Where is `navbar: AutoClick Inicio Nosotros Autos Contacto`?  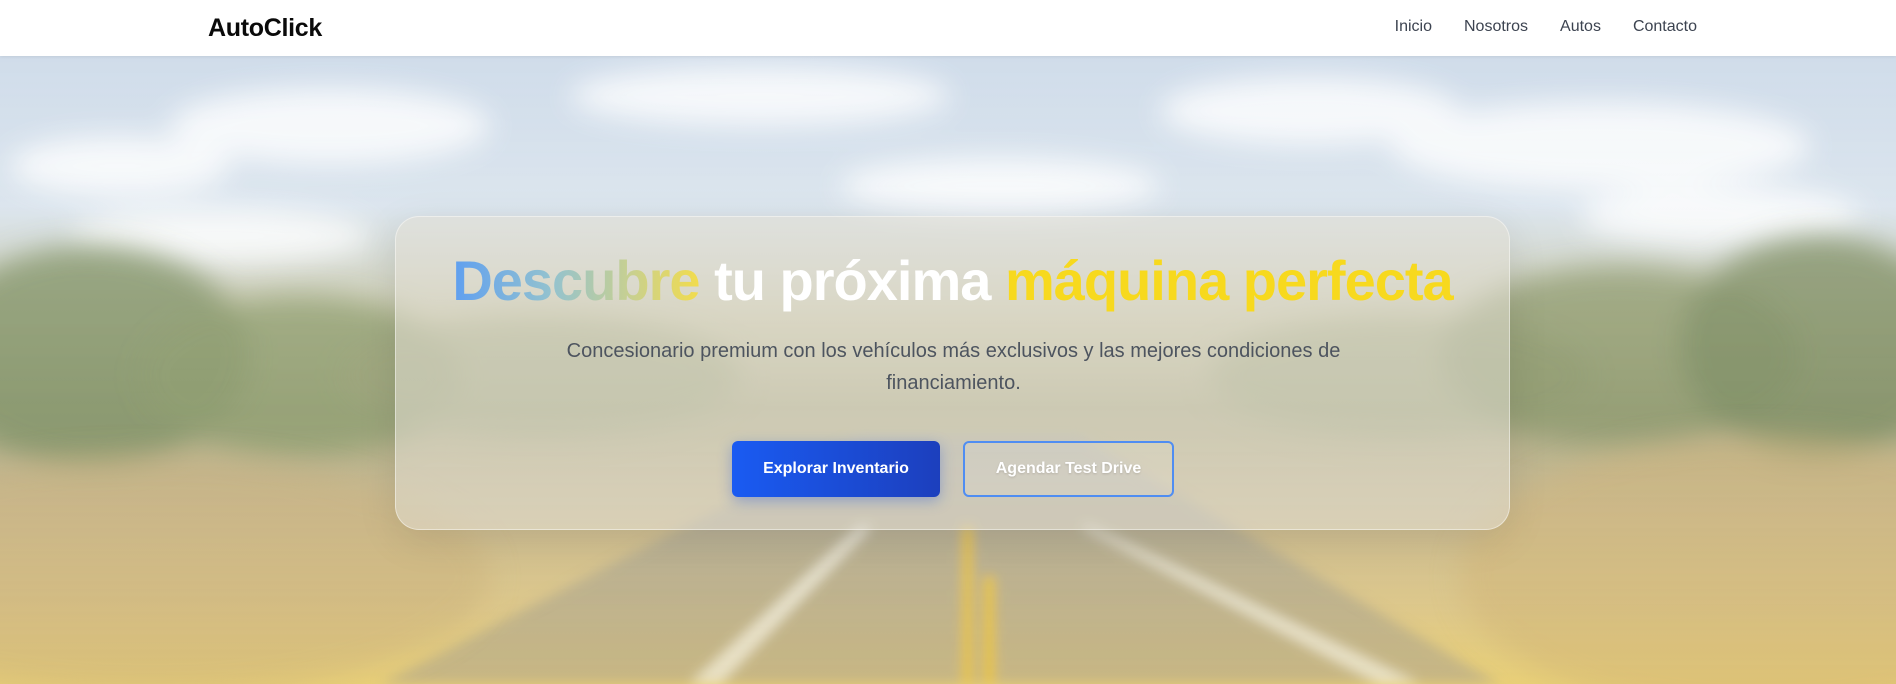 navbar: AutoClick Inicio Nosotros Autos Contacto is located at coordinates (948, 28).